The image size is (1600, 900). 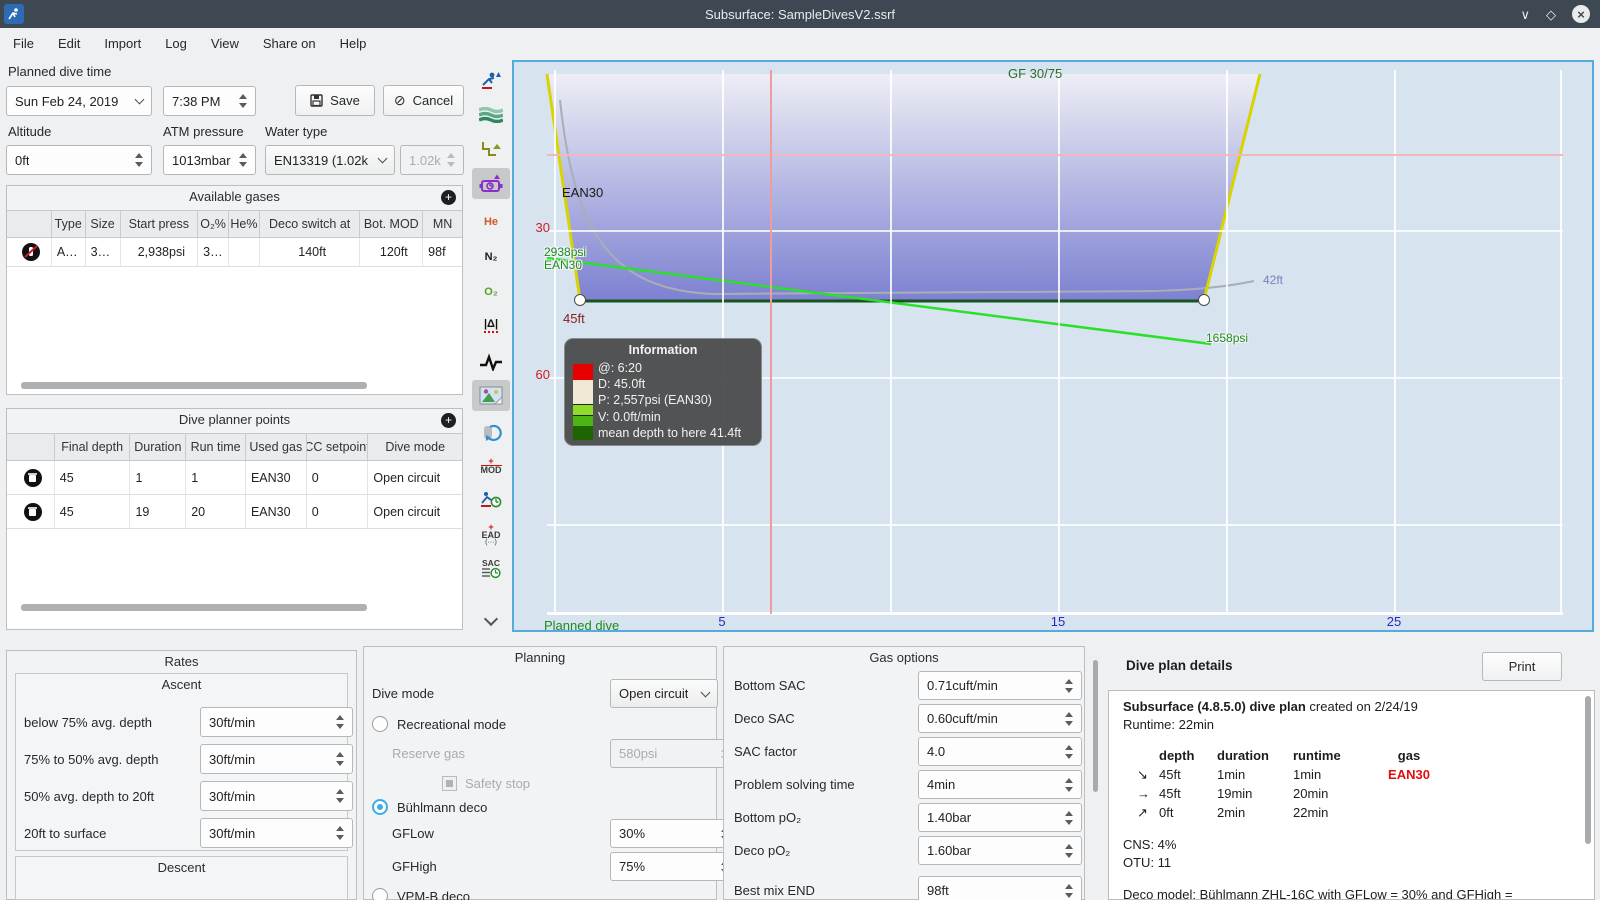 What do you see at coordinates (1581, 14) in the screenshot?
I see `close-icon: ×` at bounding box center [1581, 14].